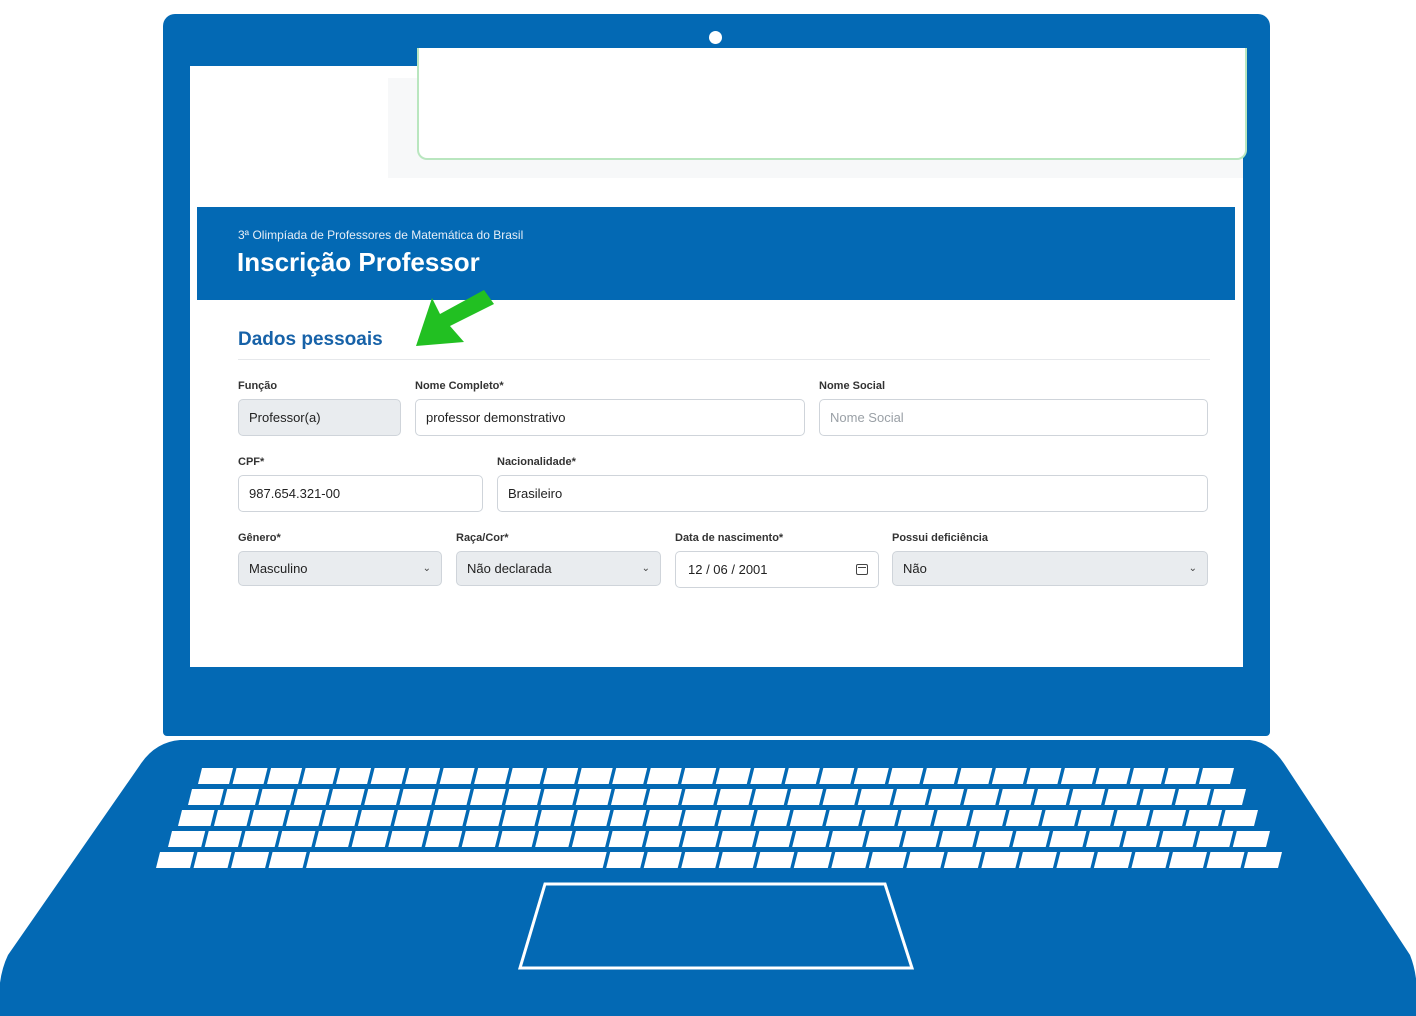 Image resolution: width=1416 pixels, height=1016 pixels. What do you see at coordinates (867, 417) in the screenshot?
I see `nome-social-placeholder: Nome Social` at bounding box center [867, 417].